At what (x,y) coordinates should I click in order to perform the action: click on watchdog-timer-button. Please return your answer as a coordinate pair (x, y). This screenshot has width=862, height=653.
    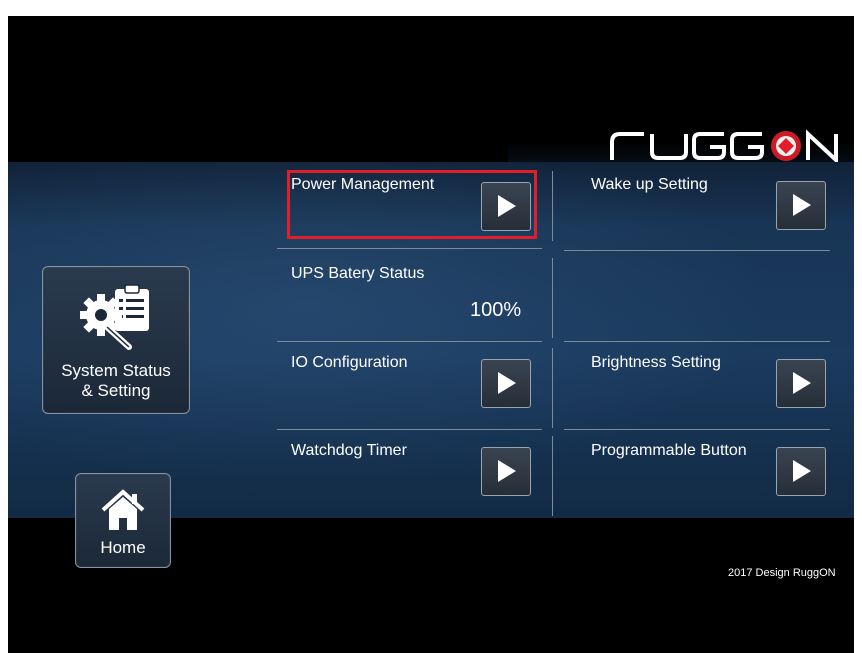
    Looking at the image, I should click on (506, 471).